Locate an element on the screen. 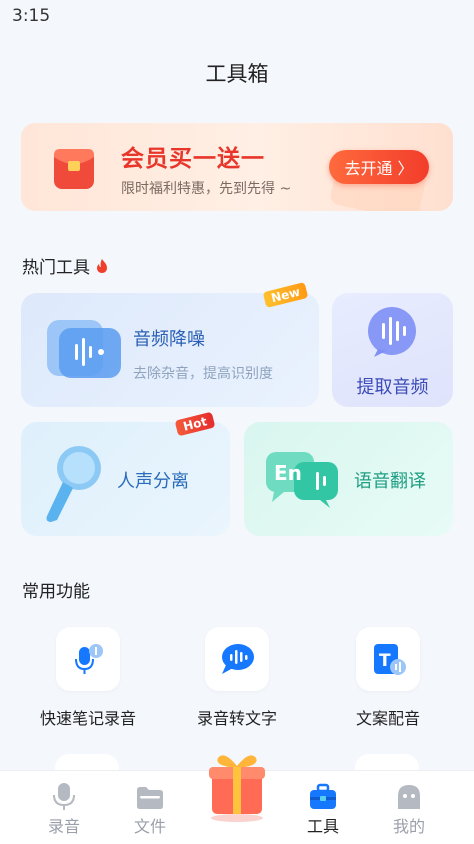  profile-tab-icon is located at coordinates (409, 797).